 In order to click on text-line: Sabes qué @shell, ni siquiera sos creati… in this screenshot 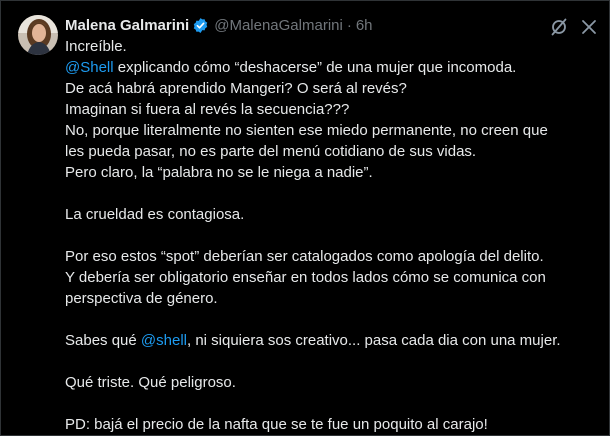, I will do `click(325, 340)`.